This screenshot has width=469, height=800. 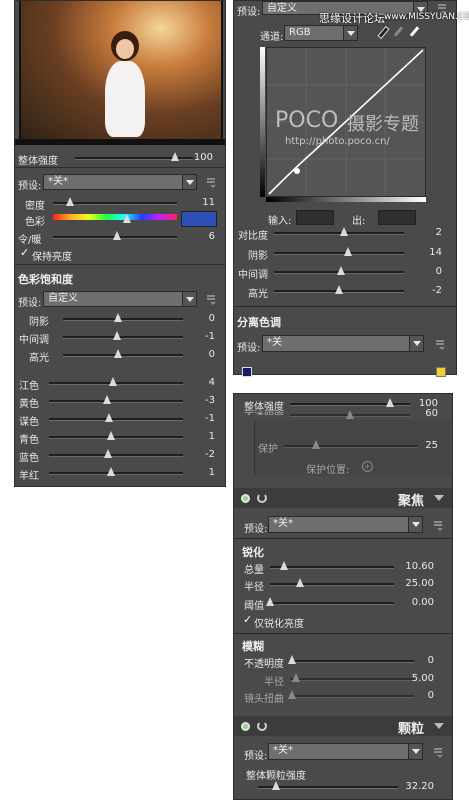 What do you see at coordinates (210, 400) in the screenshot?
I see `color-row-value: -3` at bounding box center [210, 400].